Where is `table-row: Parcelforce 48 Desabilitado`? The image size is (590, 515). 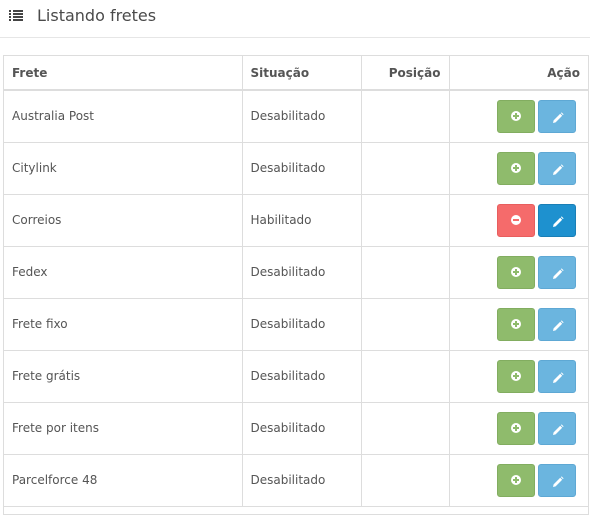 table-row: Parcelforce 48 Desabilitado is located at coordinates (296, 480).